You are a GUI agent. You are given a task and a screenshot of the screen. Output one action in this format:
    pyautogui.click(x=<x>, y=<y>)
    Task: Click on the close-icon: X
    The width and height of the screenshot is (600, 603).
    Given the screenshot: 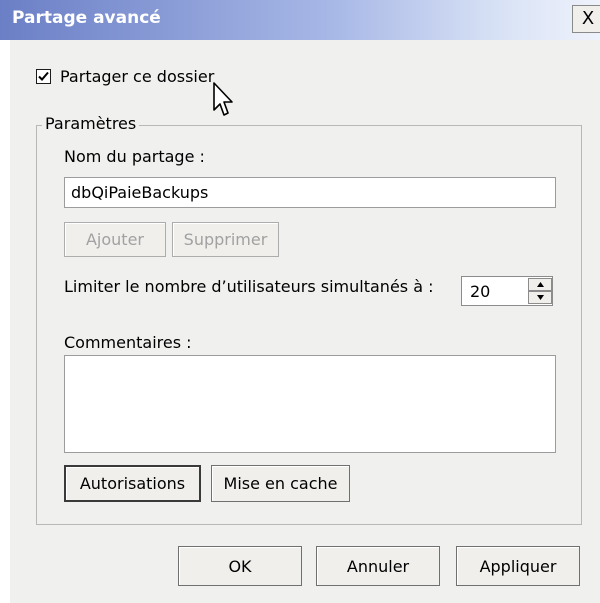 What is the action you would take?
    pyautogui.click(x=588, y=18)
    